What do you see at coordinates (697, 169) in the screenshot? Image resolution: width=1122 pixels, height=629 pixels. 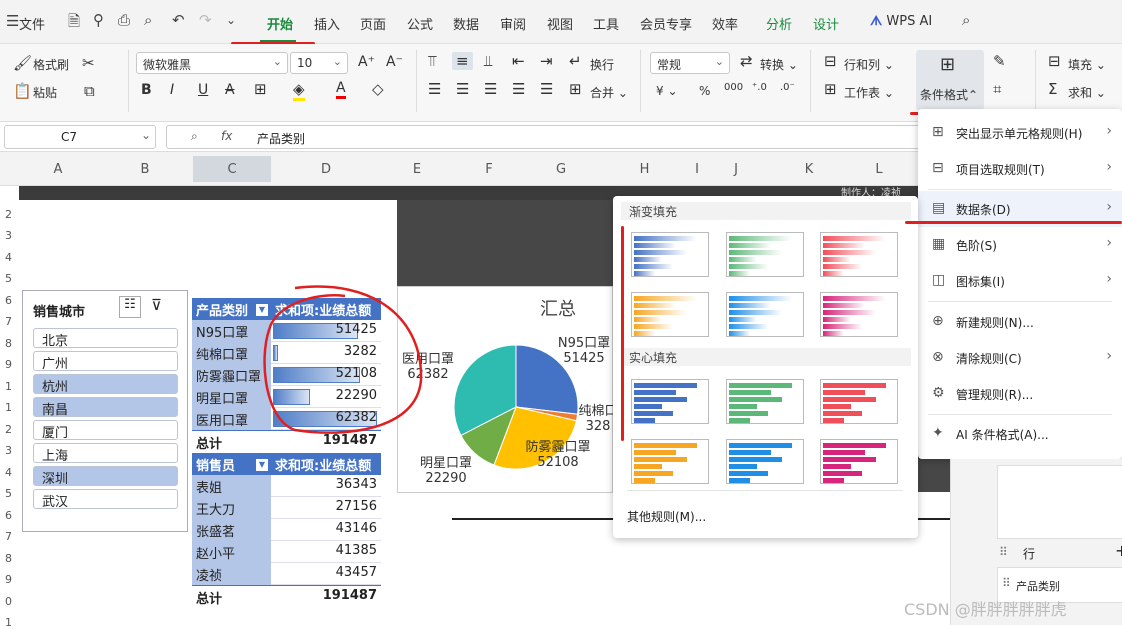 I see `column-header-I: I` at bounding box center [697, 169].